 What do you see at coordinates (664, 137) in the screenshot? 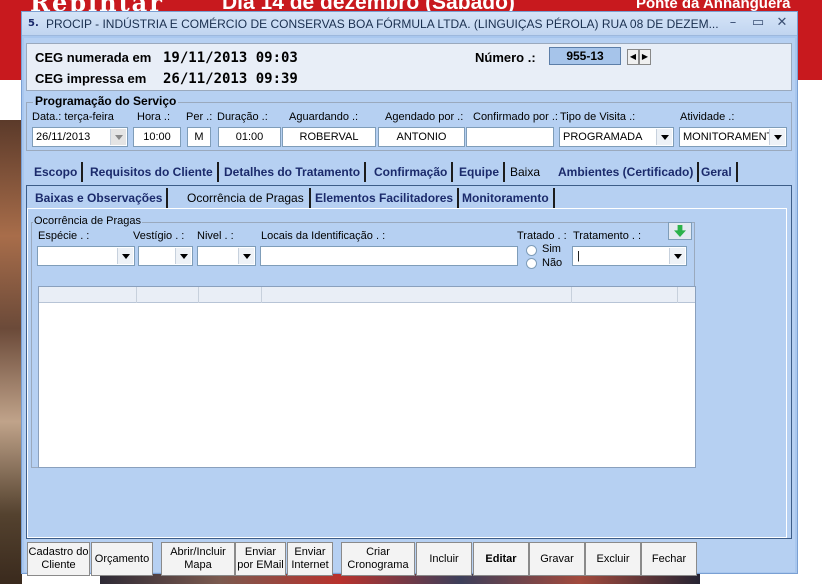
I see `tipo-visita-dropdown-icon` at bounding box center [664, 137].